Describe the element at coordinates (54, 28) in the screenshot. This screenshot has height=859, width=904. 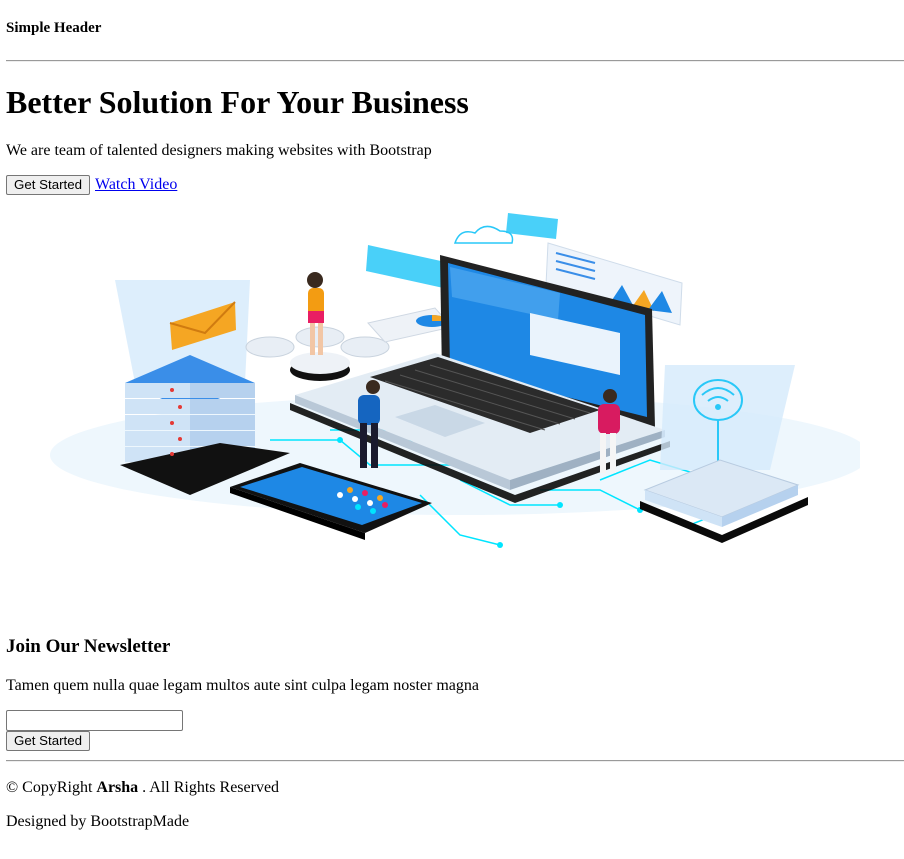
I see `header-title: Simple Header` at that location.